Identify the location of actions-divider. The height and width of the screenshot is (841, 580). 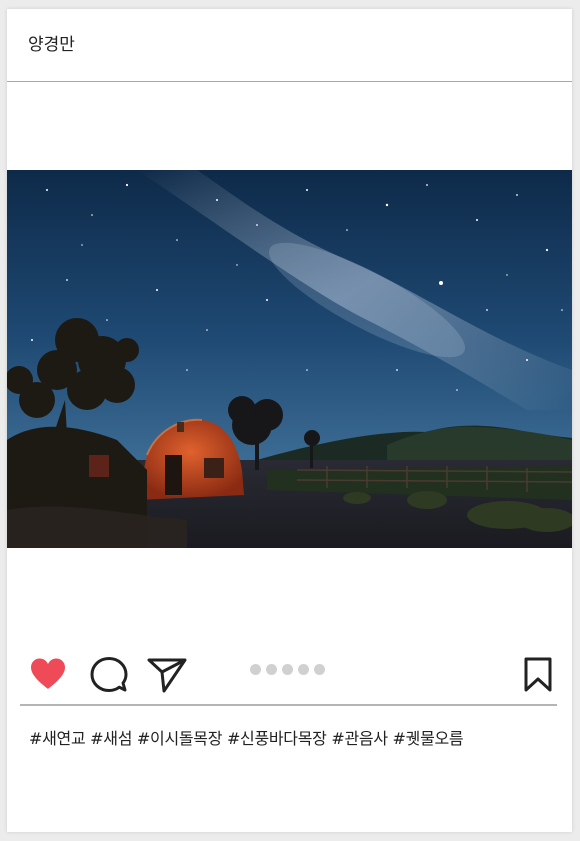
(288, 705).